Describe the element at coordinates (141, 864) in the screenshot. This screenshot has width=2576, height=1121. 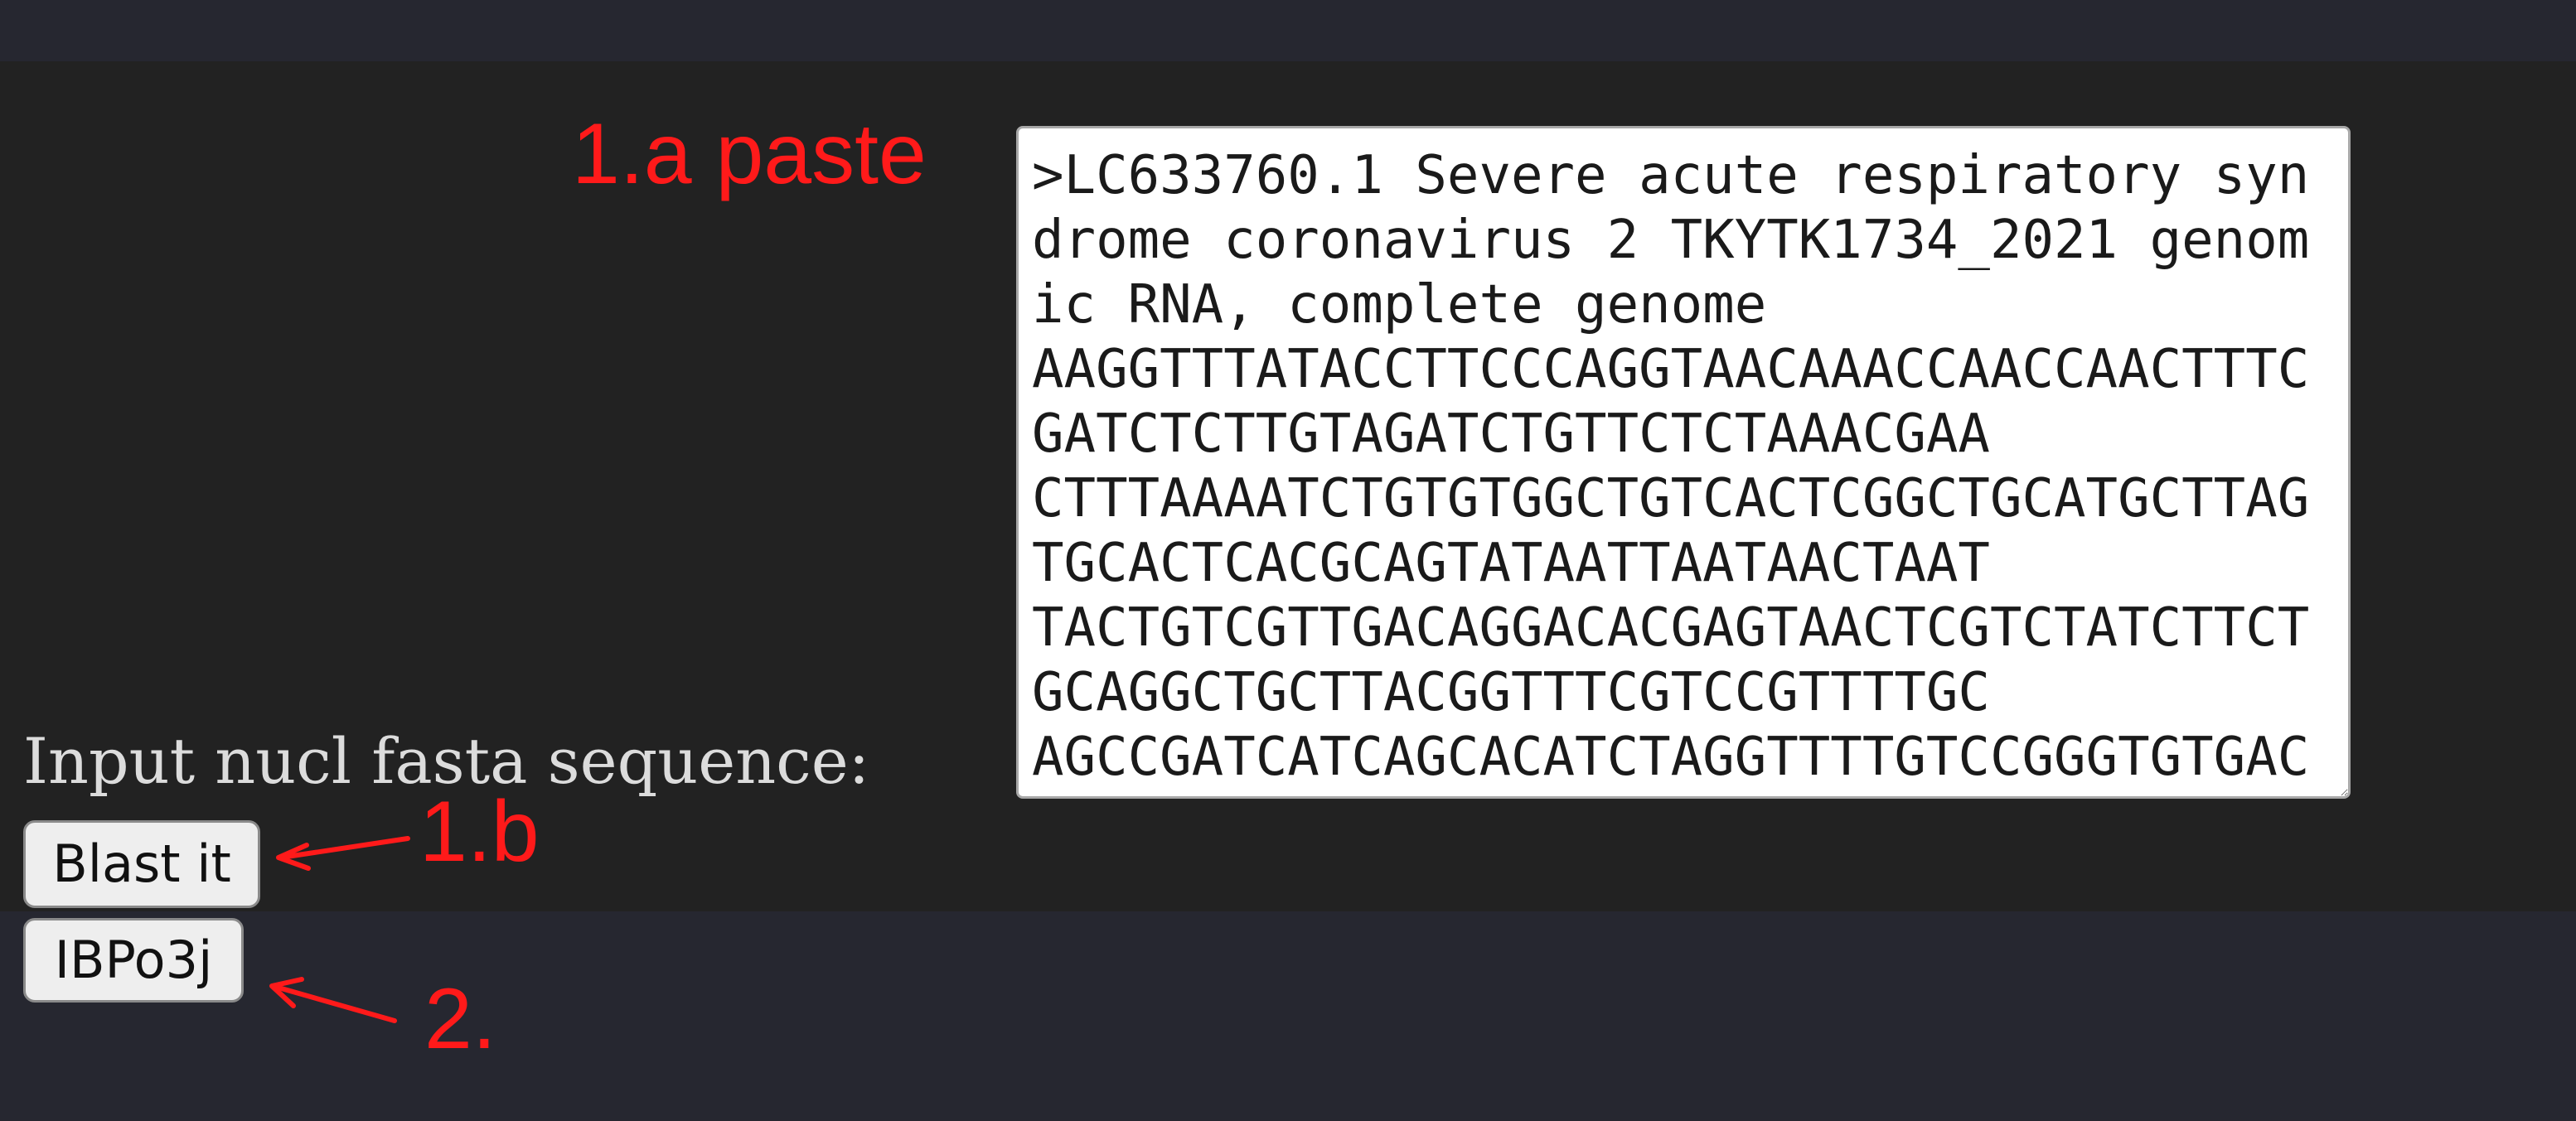
I see `blast-it-button: Blast it` at that location.